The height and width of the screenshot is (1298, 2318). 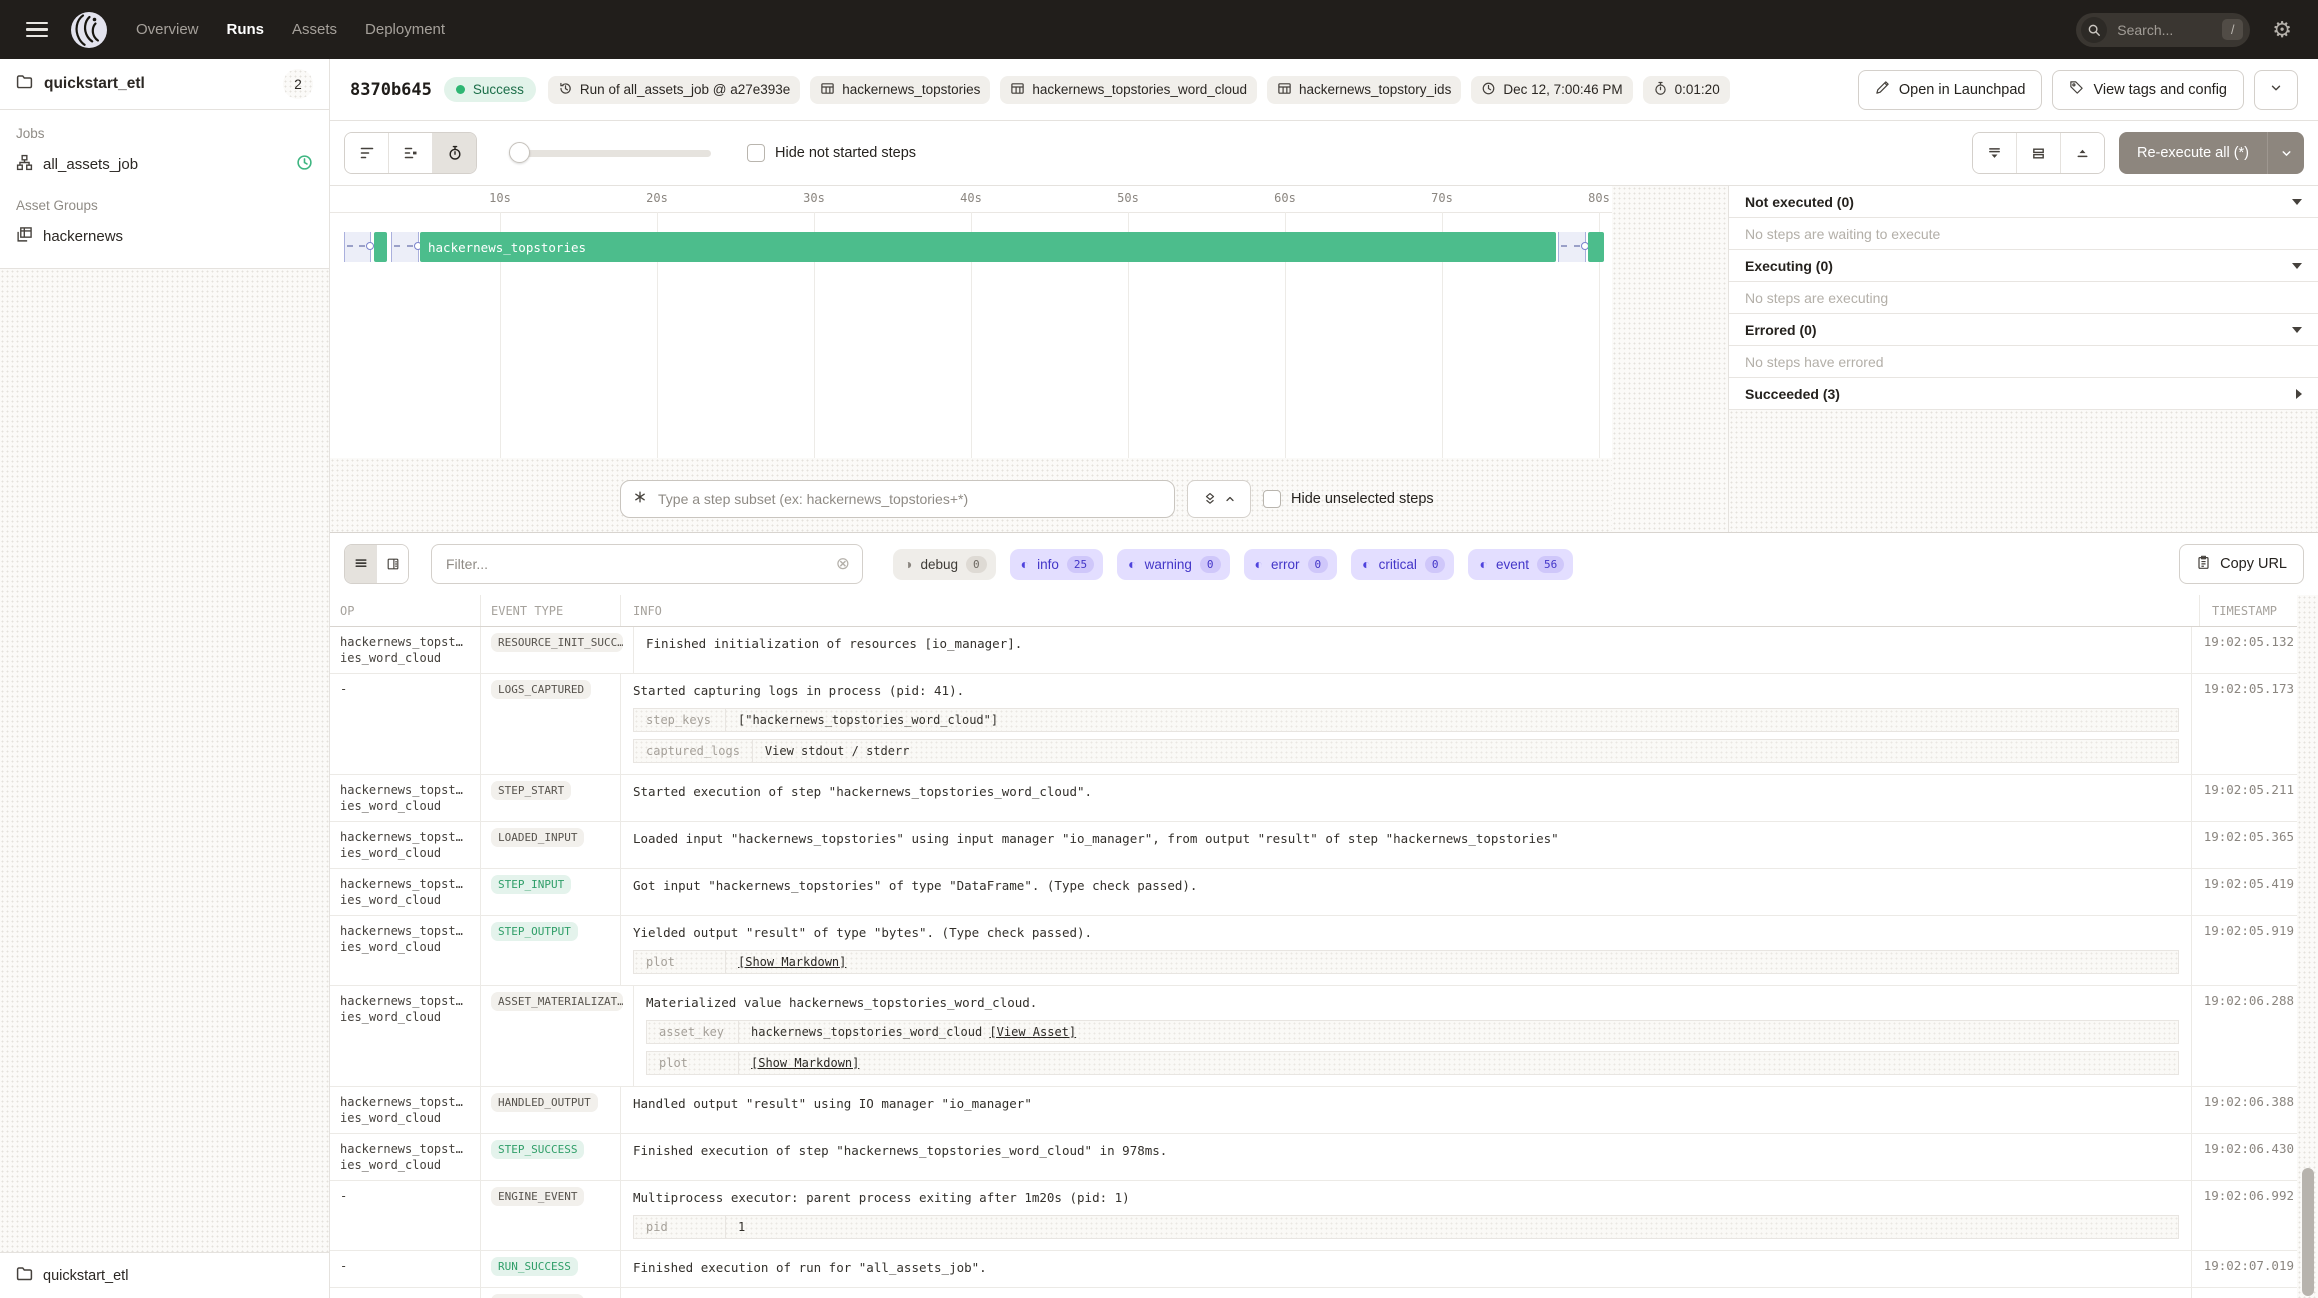 What do you see at coordinates (2148, 89) in the screenshot?
I see `view-tags-config-button: View tags and config` at bounding box center [2148, 89].